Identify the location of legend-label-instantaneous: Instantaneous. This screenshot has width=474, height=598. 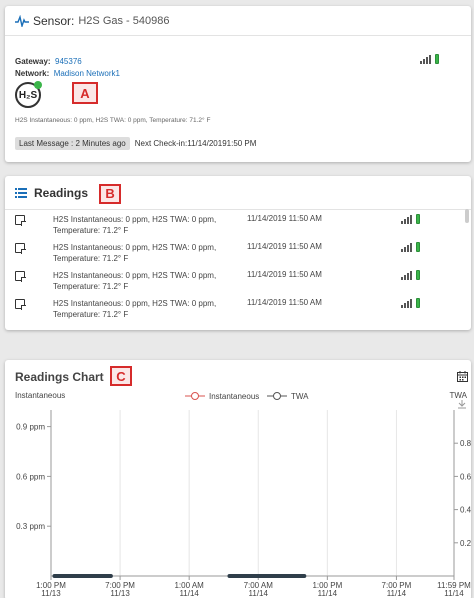
(234, 396).